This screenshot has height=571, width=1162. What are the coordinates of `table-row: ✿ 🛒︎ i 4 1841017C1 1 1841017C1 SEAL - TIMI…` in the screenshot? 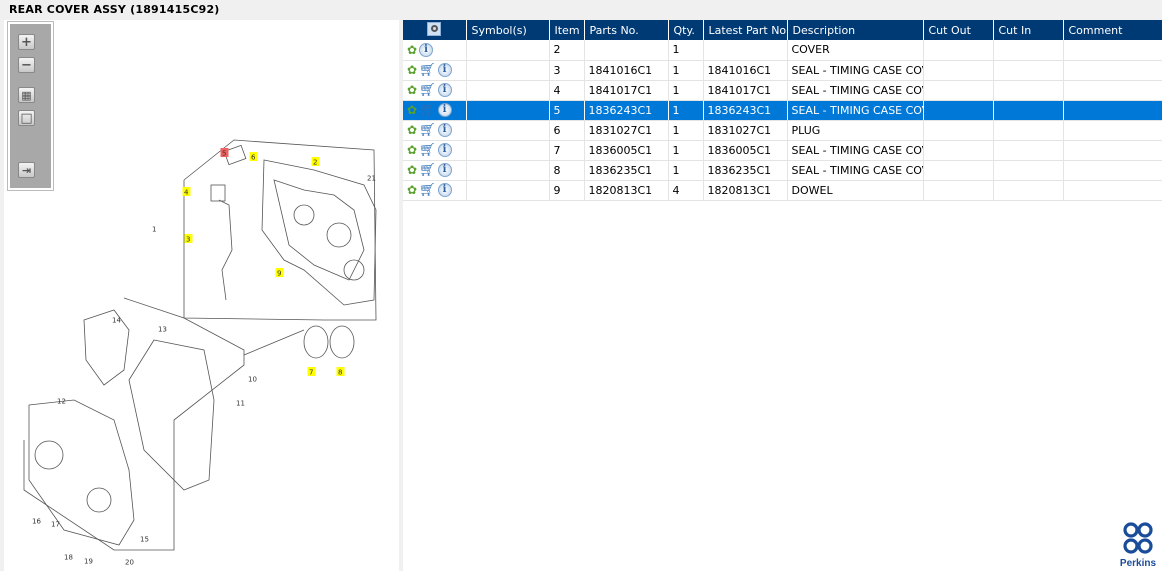 It's located at (782, 90).